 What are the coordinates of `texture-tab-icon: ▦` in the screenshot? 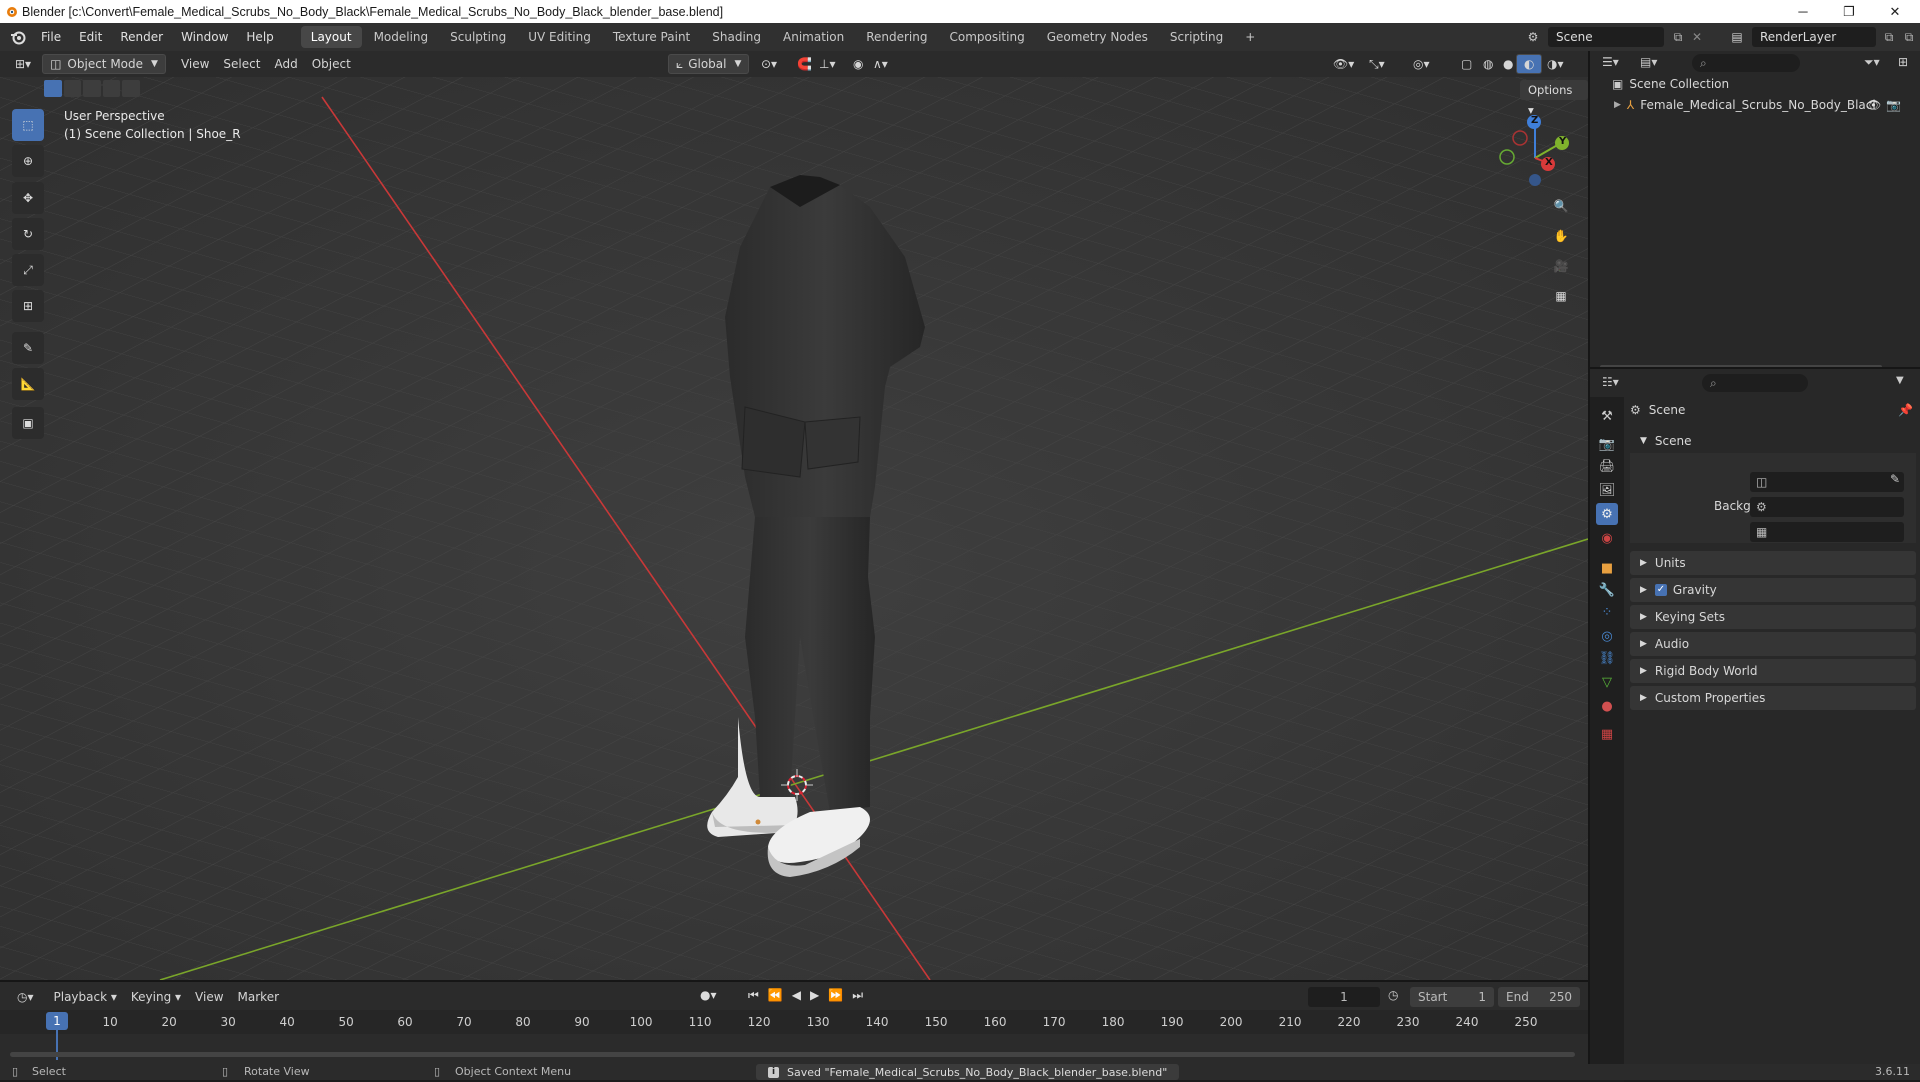 It's located at (1607, 734).